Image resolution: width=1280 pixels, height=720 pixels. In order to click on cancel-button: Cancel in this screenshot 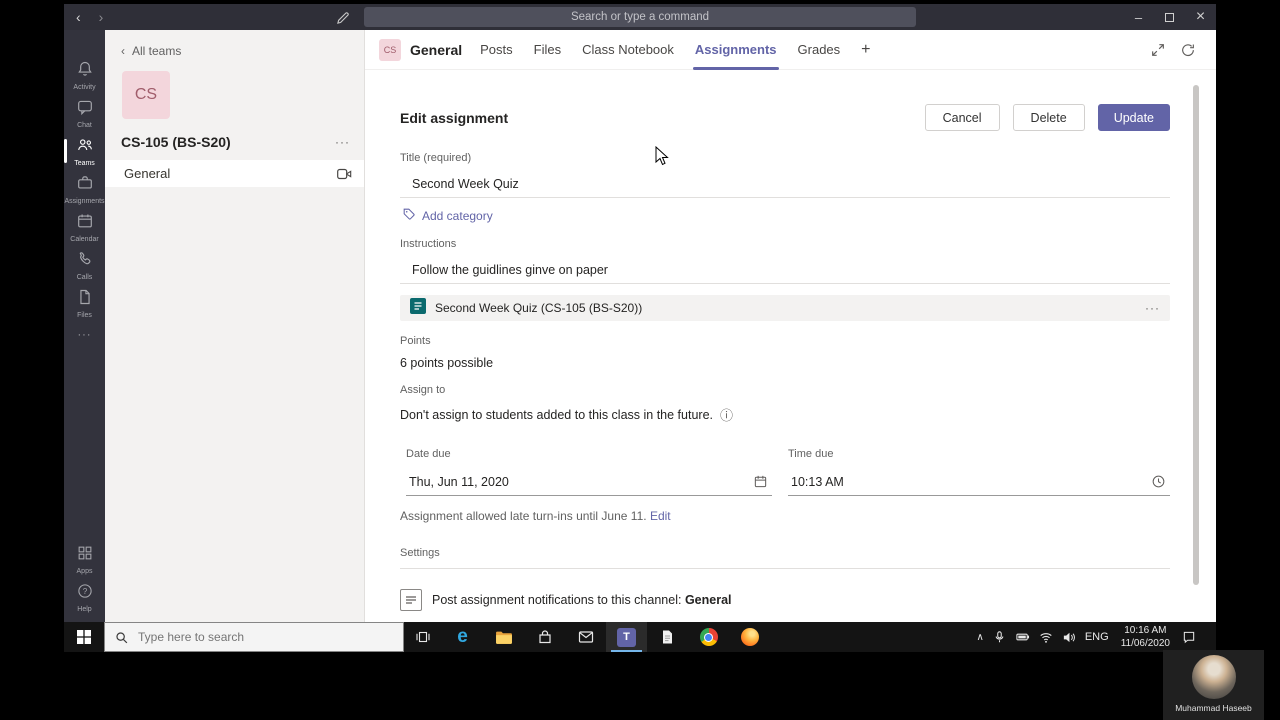, I will do `click(962, 117)`.